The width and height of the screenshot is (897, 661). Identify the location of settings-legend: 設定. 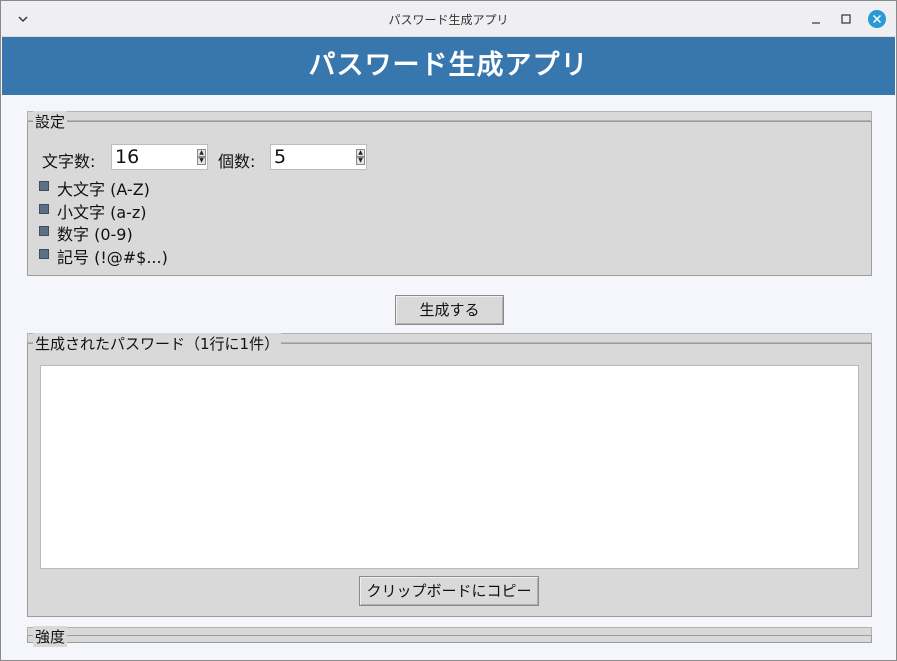
(50, 121).